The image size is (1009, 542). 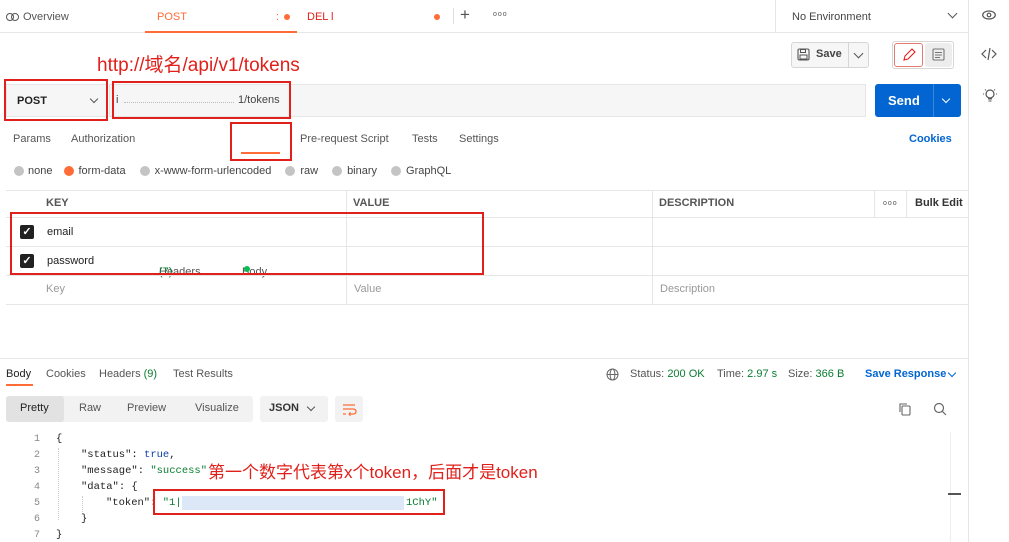 What do you see at coordinates (157, 455) in the screenshot?
I see `json-value-status: true` at bounding box center [157, 455].